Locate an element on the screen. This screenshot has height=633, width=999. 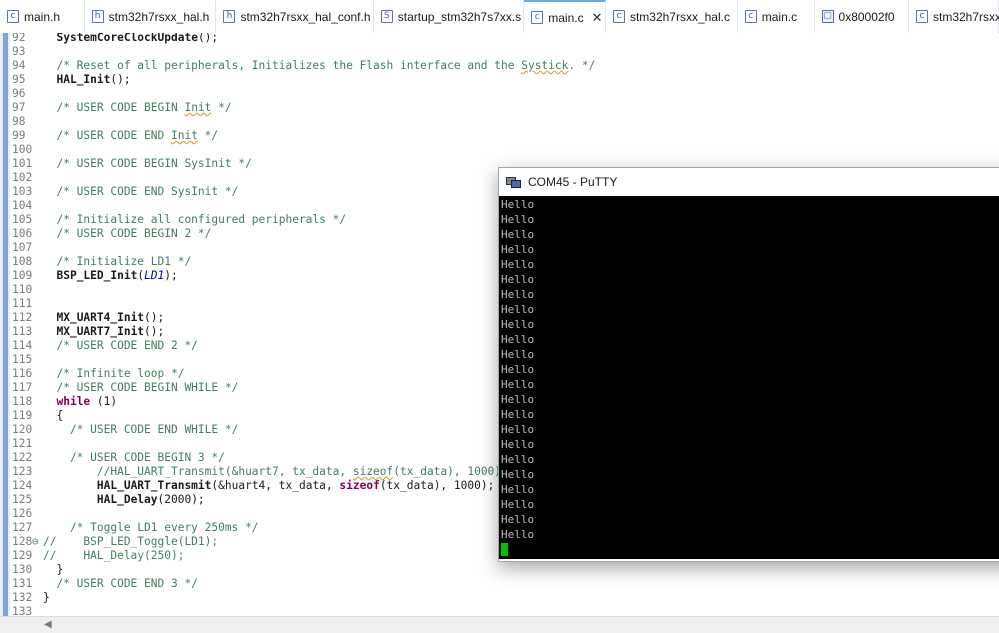
line-number: 124 is located at coordinates (22, 485).